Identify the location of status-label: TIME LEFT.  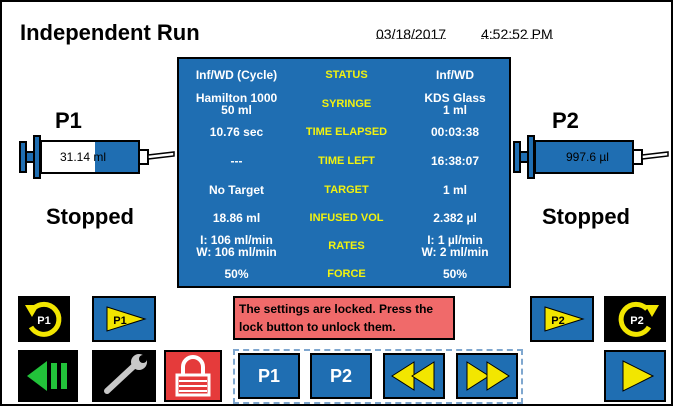
(346, 161).